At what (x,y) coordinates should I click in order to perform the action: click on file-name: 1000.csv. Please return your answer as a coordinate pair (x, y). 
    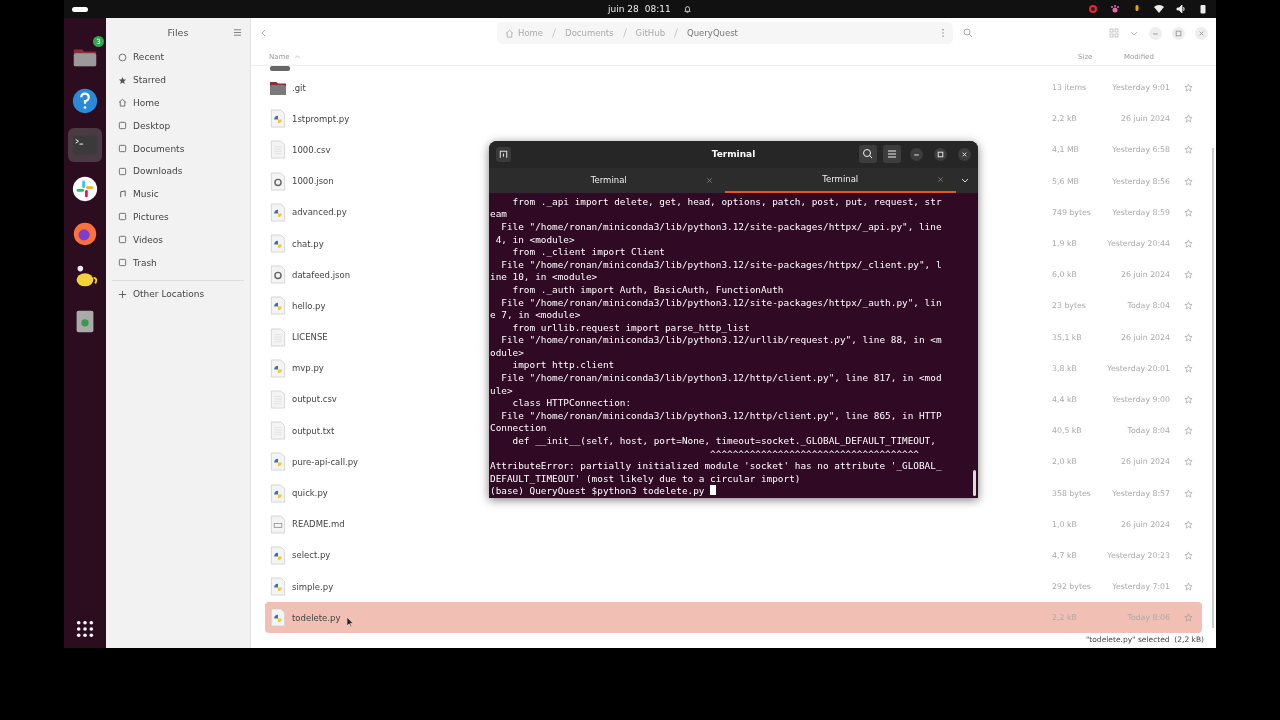
    Looking at the image, I should click on (311, 149).